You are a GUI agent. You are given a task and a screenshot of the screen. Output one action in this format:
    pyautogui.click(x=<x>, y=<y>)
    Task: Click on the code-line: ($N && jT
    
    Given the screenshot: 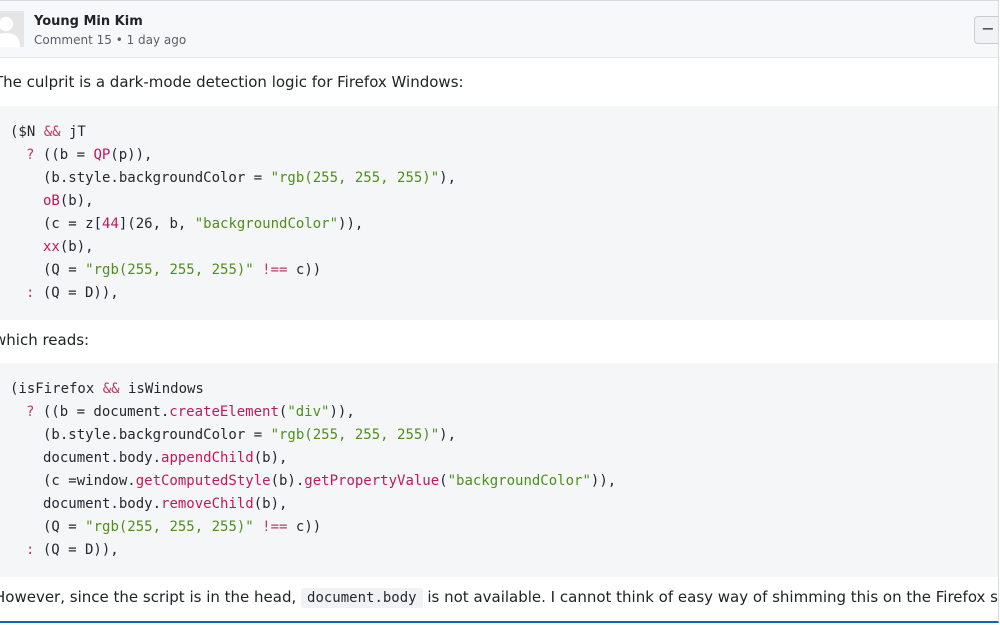 What is the action you would take?
    pyautogui.click(x=48, y=132)
    